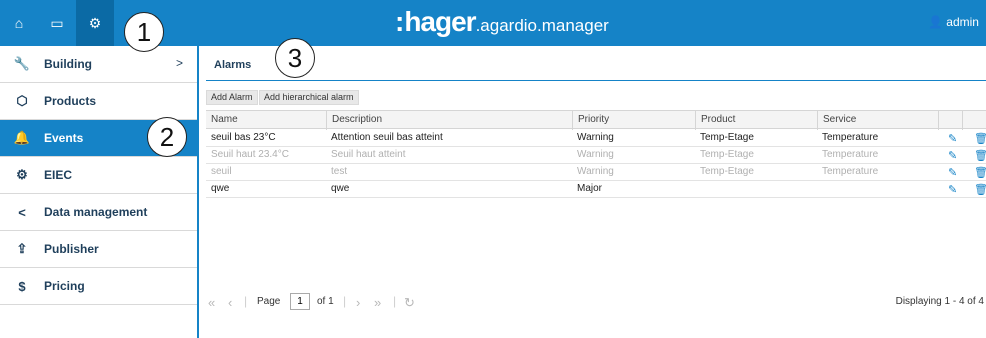 The width and height of the screenshot is (986, 338). I want to click on add-alarm-button: Add Alarm, so click(232, 97).